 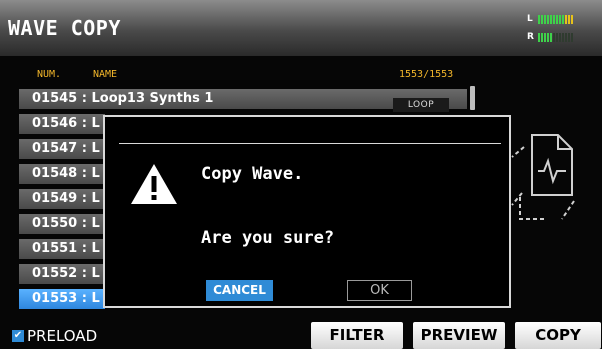 What do you see at coordinates (154, 184) in the screenshot?
I see `warning-icon` at bounding box center [154, 184].